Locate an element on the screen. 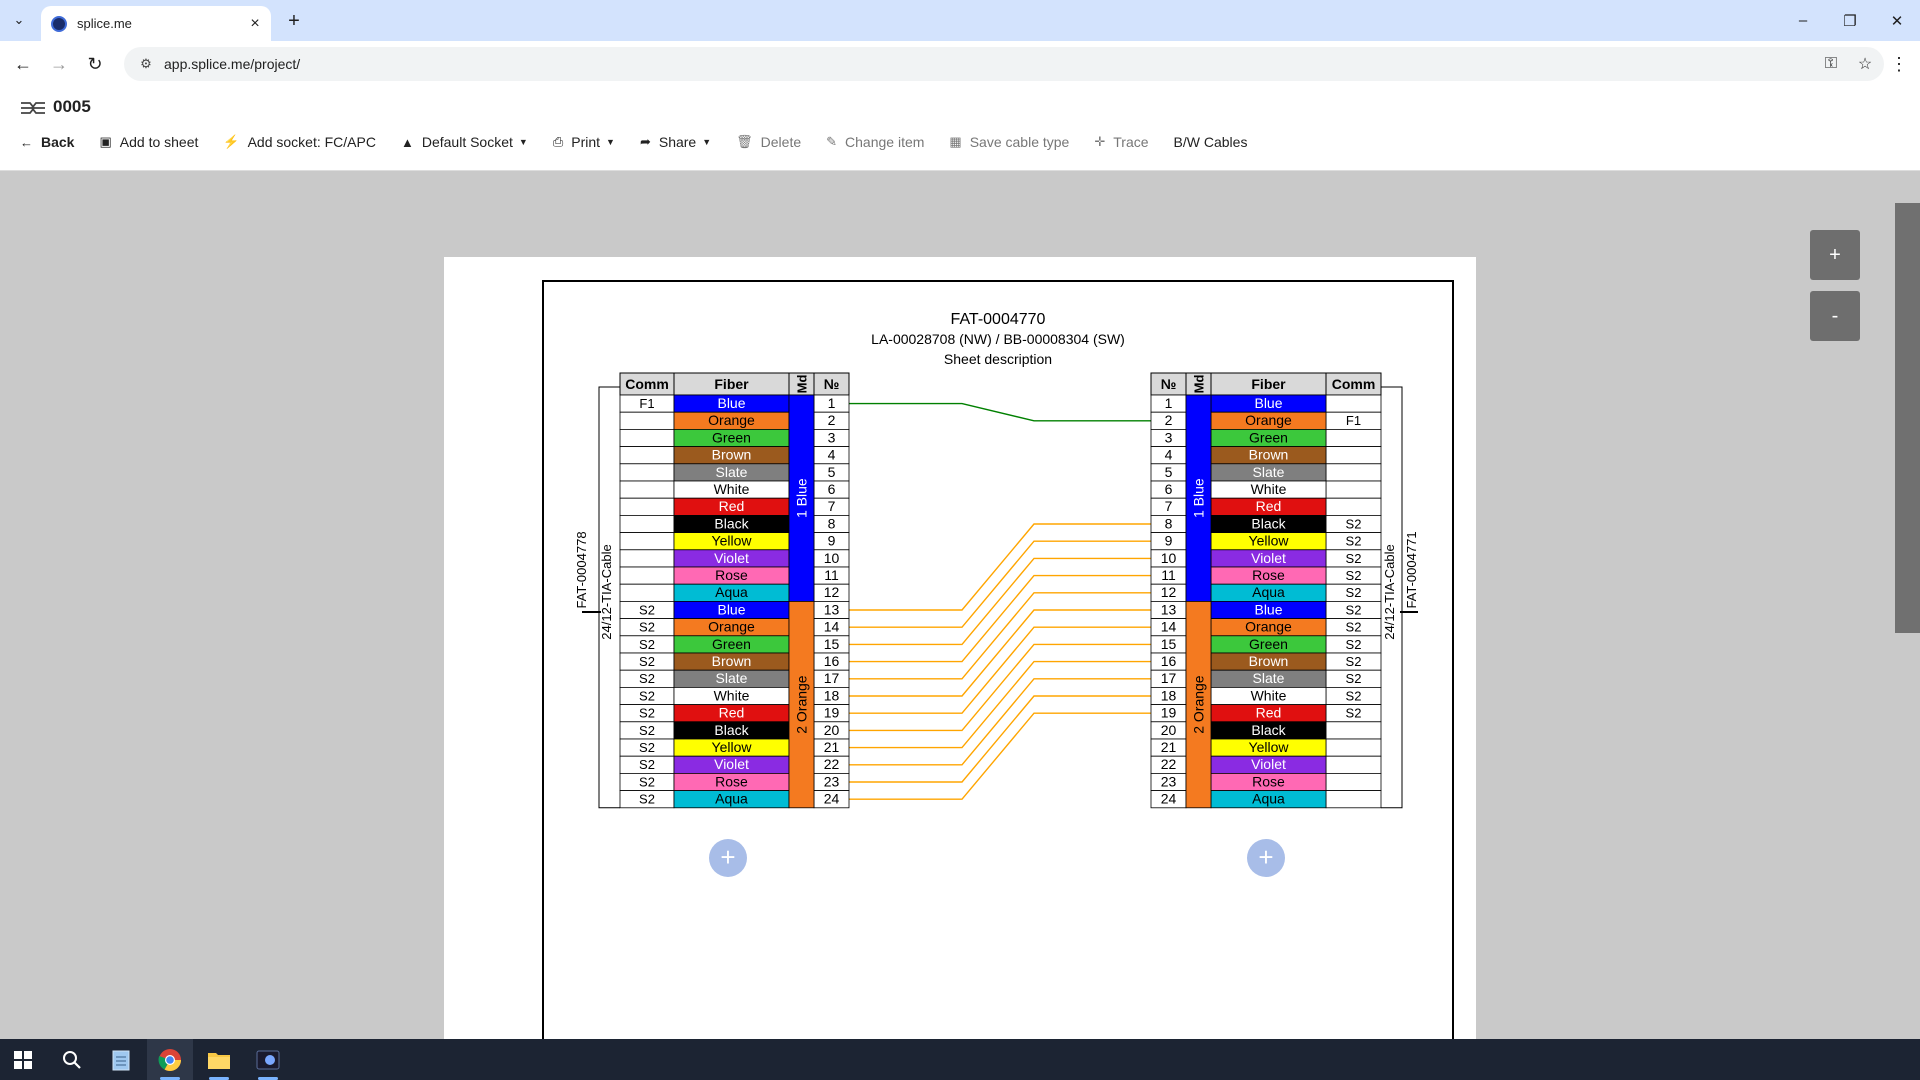 The width and height of the screenshot is (1920, 1080). forward-arrow-icon: → is located at coordinates (59, 64).